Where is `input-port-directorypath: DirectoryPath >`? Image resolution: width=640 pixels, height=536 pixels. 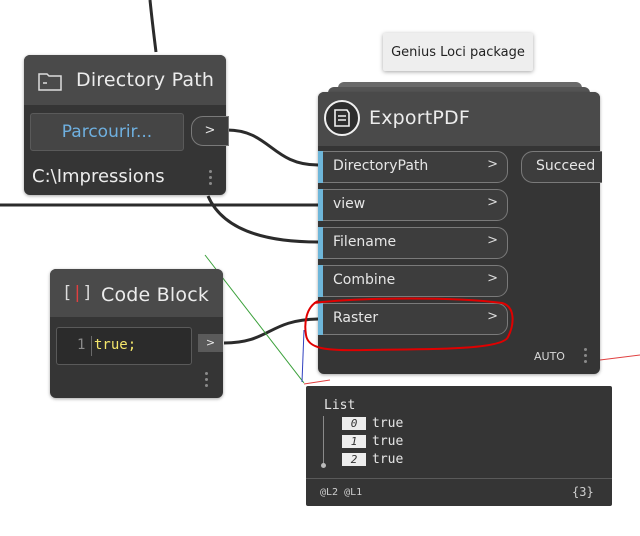 input-port-directorypath: DirectoryPath > is located at coordinates (413, 167).